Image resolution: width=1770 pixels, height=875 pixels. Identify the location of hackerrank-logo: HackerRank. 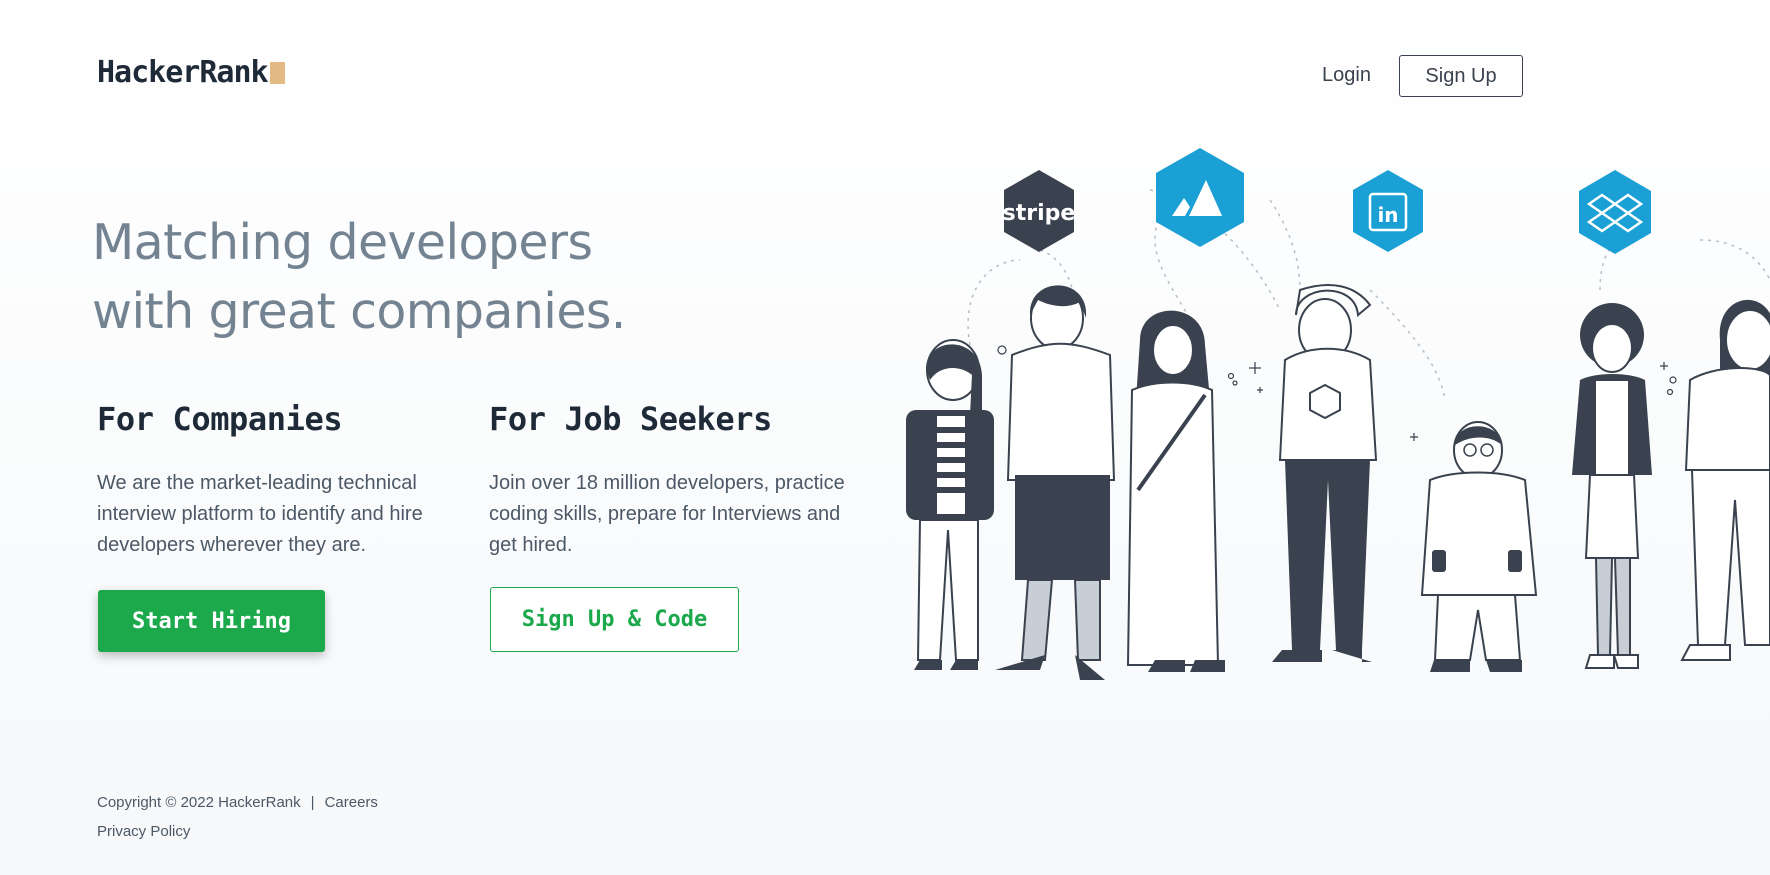
(191, 72).